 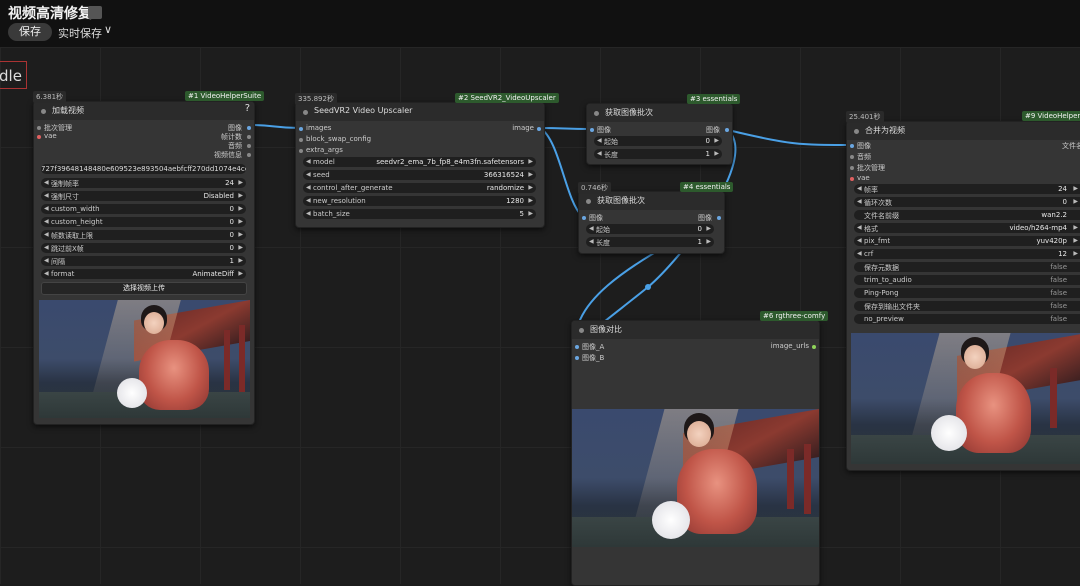 What do you see at coordinates (419, 175) in the screenshot?
I see `widget-seed: ◀ seed 366316524 ▶` at bounding box center [419, 175].